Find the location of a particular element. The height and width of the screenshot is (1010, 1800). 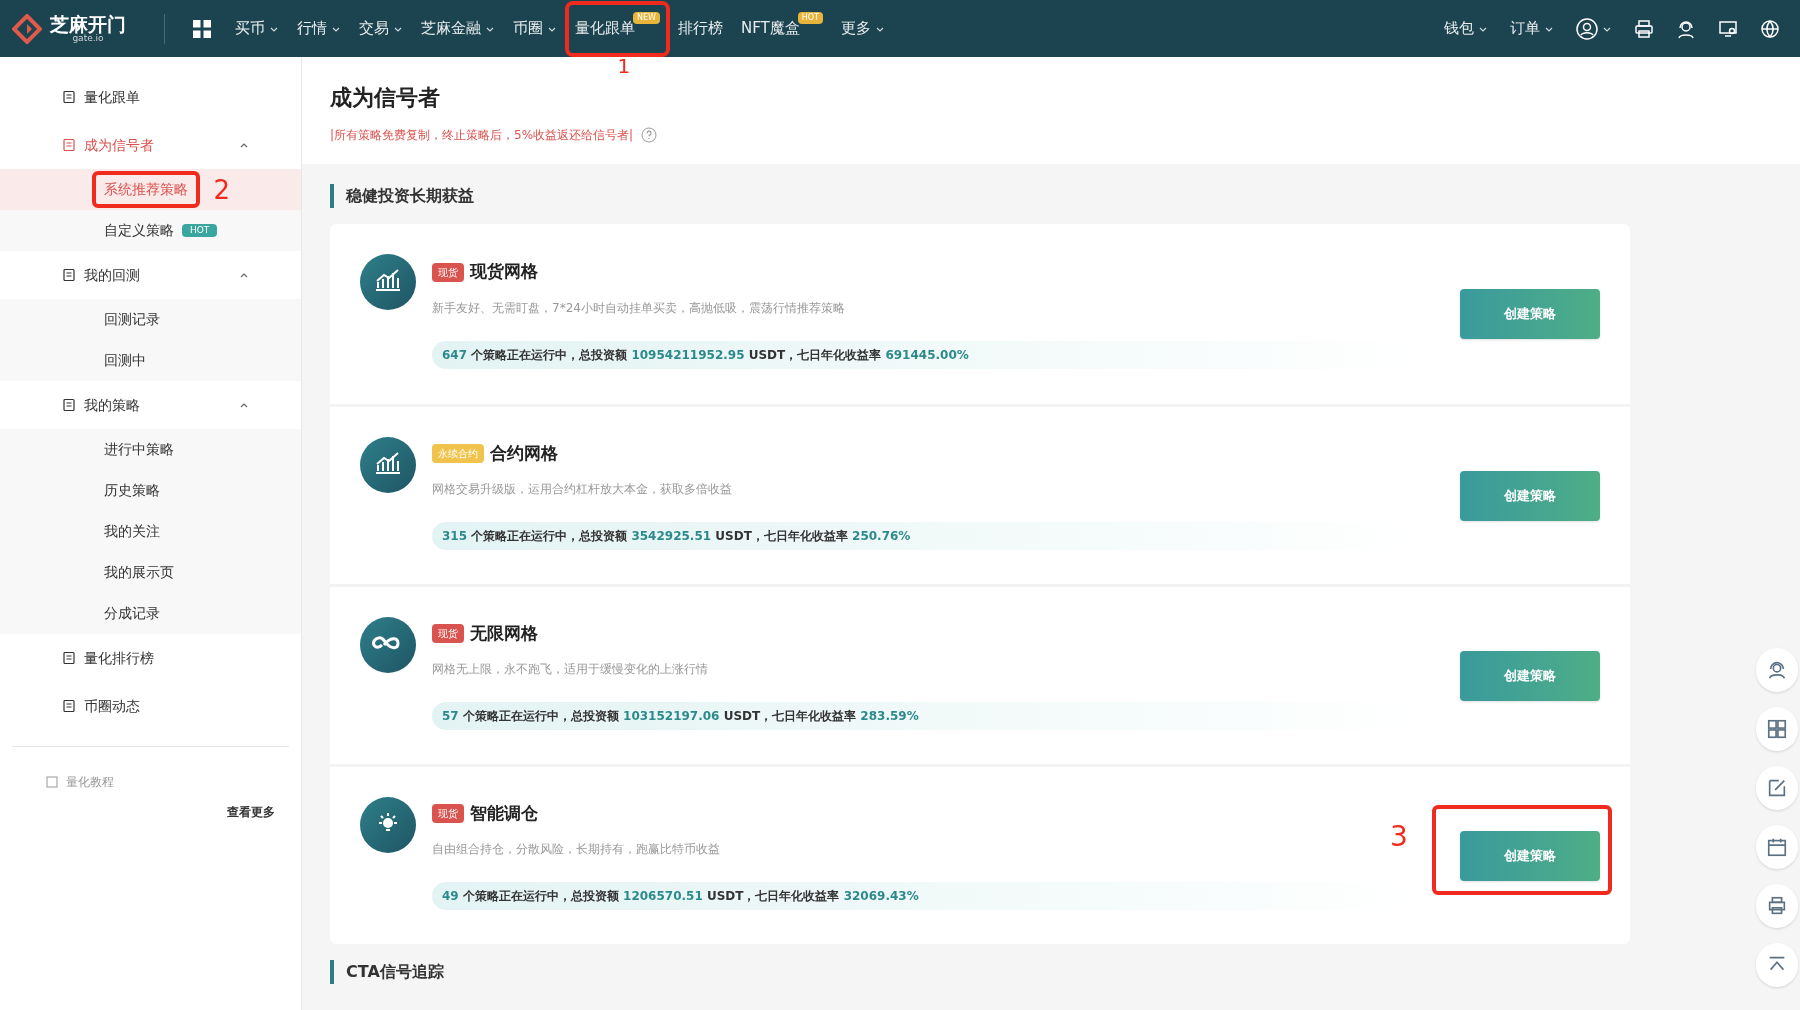

nav-menu-item: 币圈 is located at coordinates (535, 28).